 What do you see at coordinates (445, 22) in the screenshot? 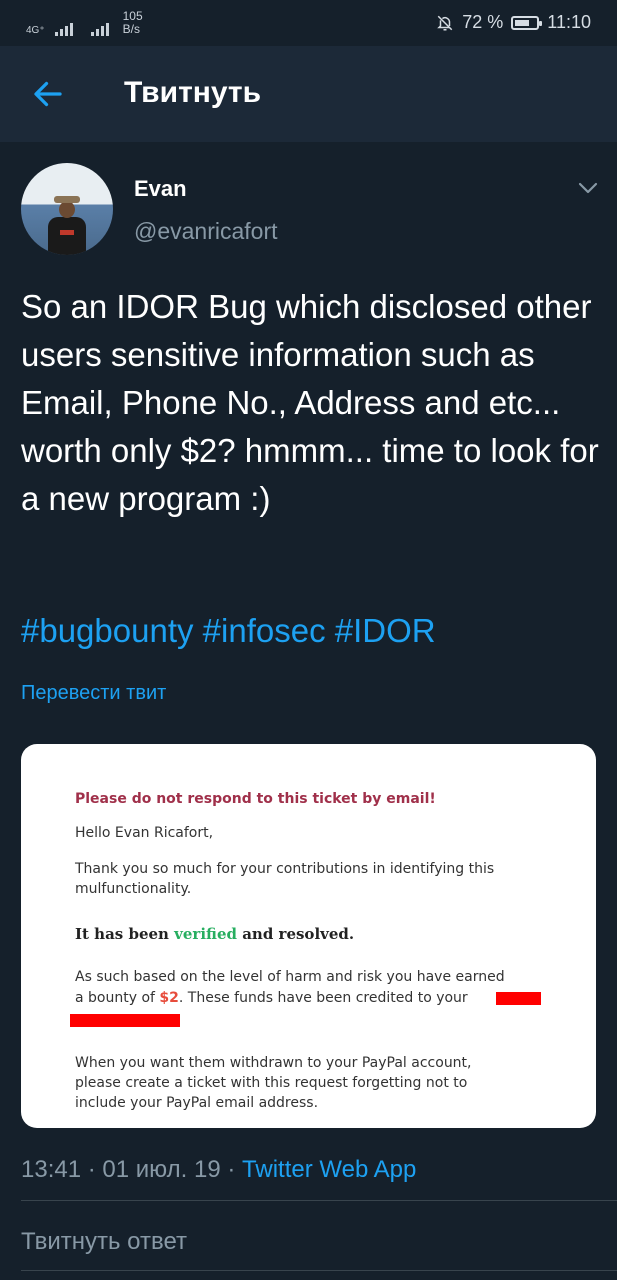
I see `bell-off-icon` at bounding box center [445, 22].